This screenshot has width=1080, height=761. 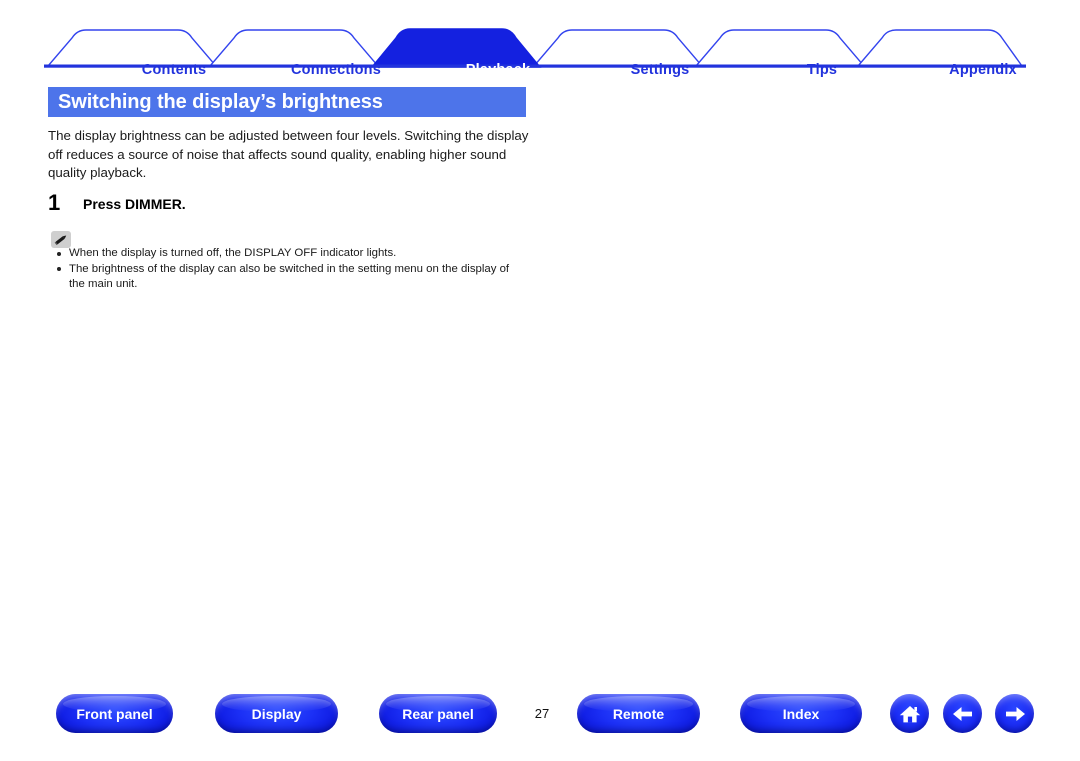 I want to click on front-panel-button: Front panel, so click(x=114, y=713).